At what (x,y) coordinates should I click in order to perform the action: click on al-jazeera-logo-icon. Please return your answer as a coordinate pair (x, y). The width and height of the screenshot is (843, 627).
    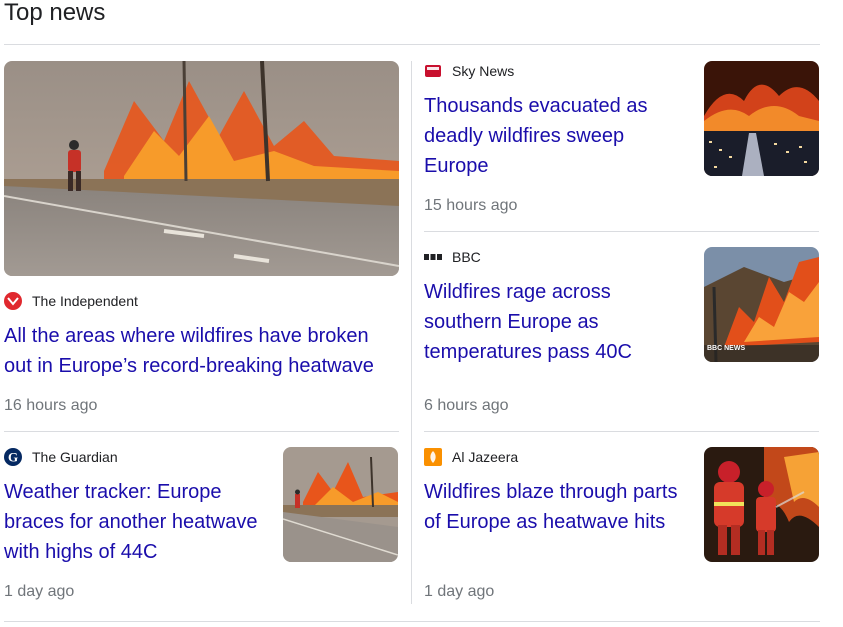
    Looking at the image, I should click on (433, 457).